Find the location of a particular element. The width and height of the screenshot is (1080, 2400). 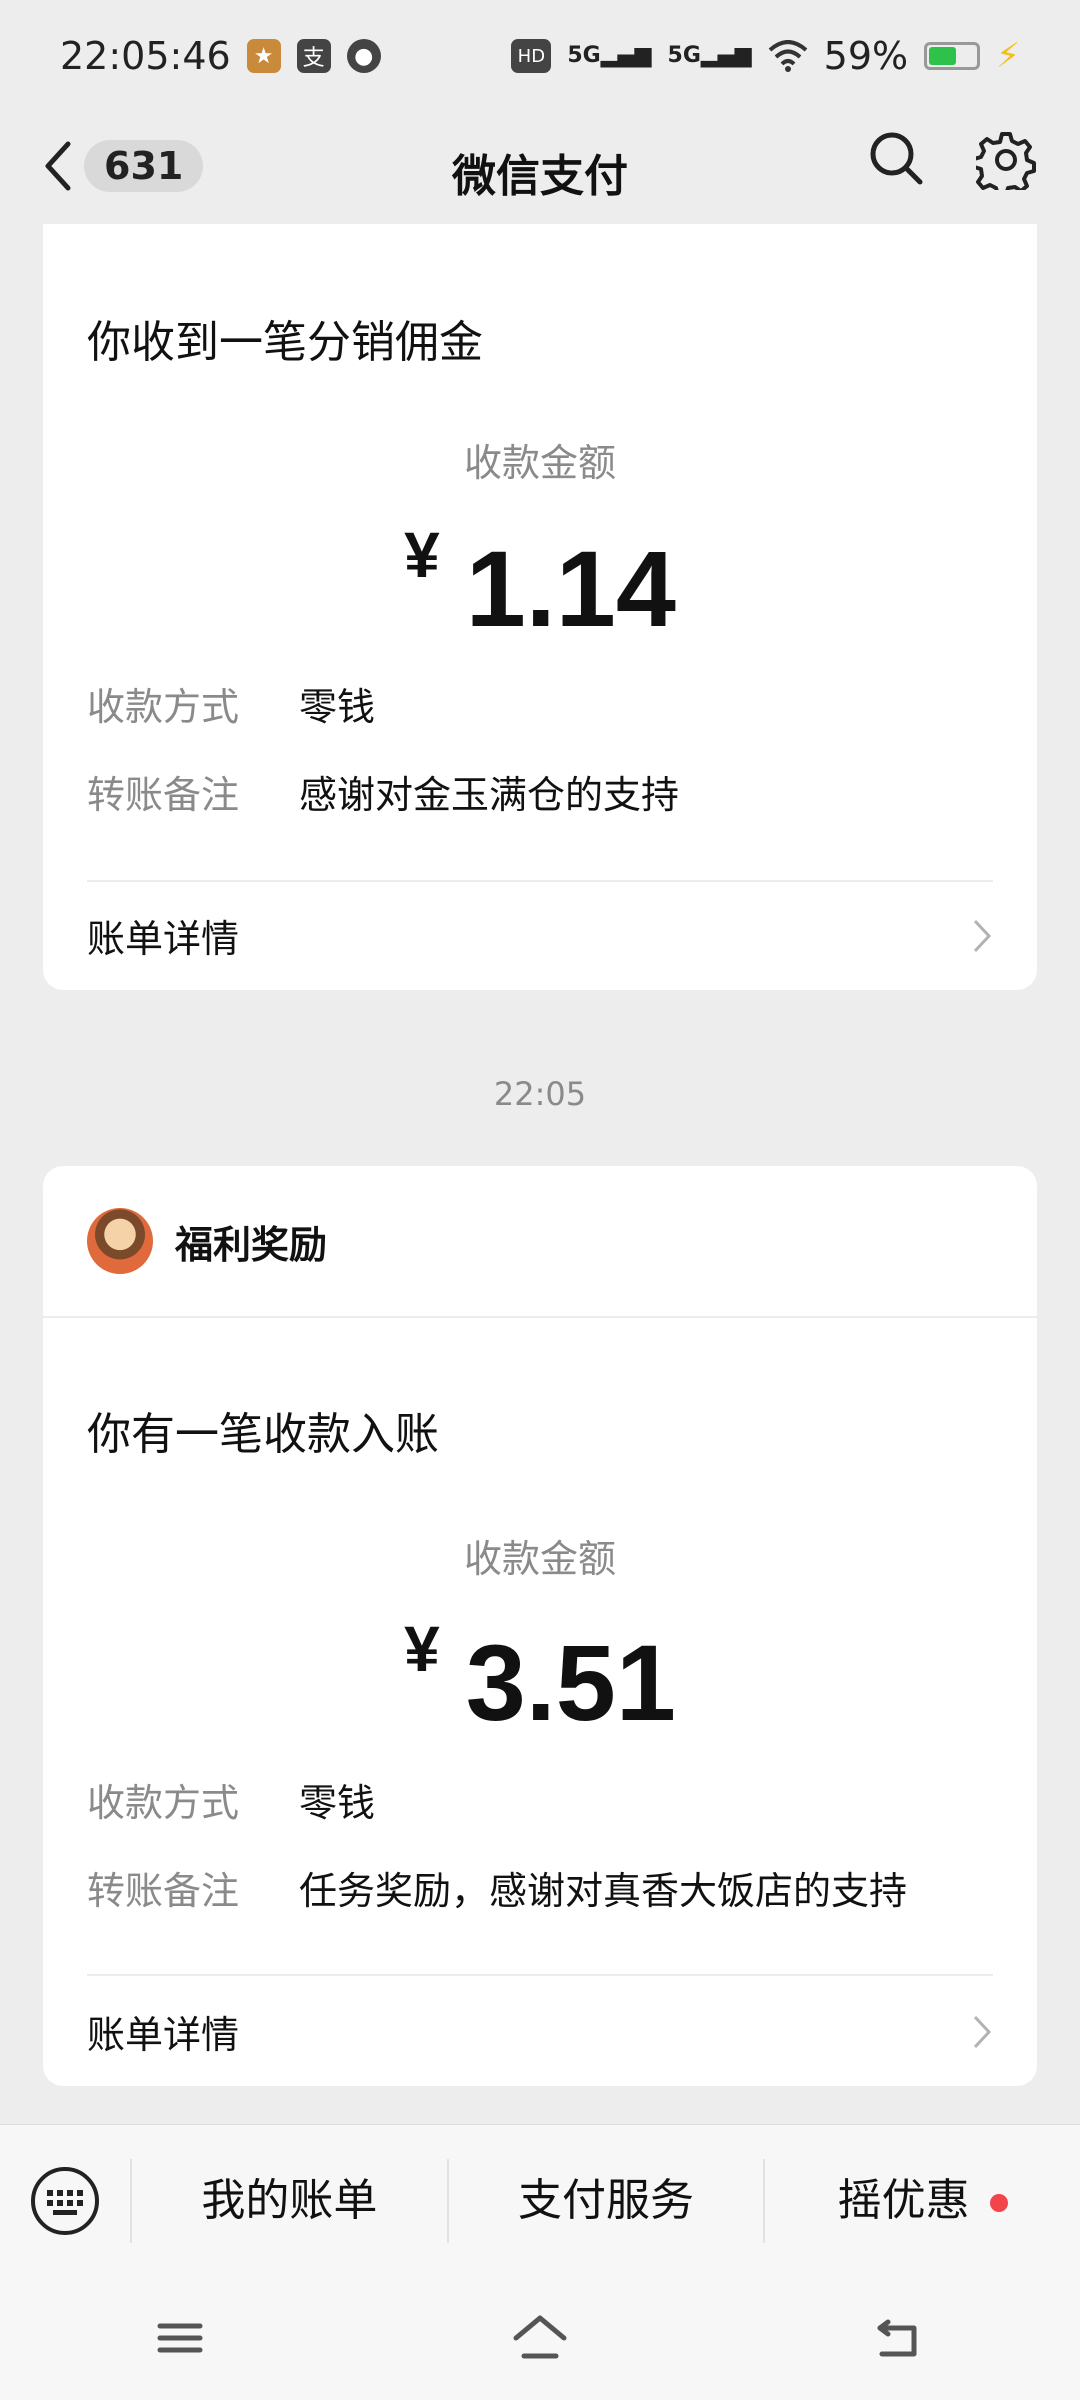

alipay-notification-icon: 支 is located at coordinates (313, 56).